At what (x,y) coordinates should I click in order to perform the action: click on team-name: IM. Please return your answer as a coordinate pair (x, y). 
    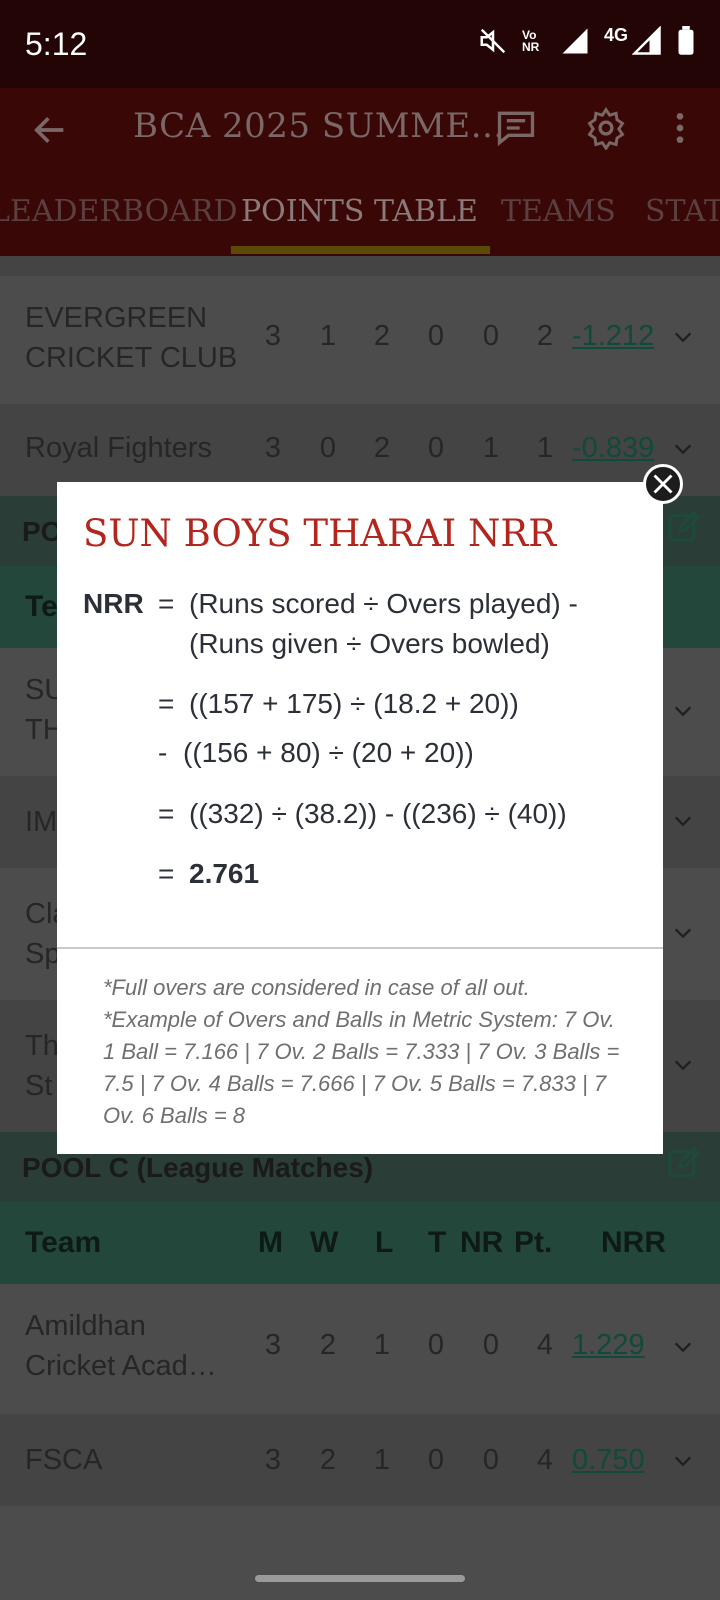
    Looking at the image, I should click on (41, 822).